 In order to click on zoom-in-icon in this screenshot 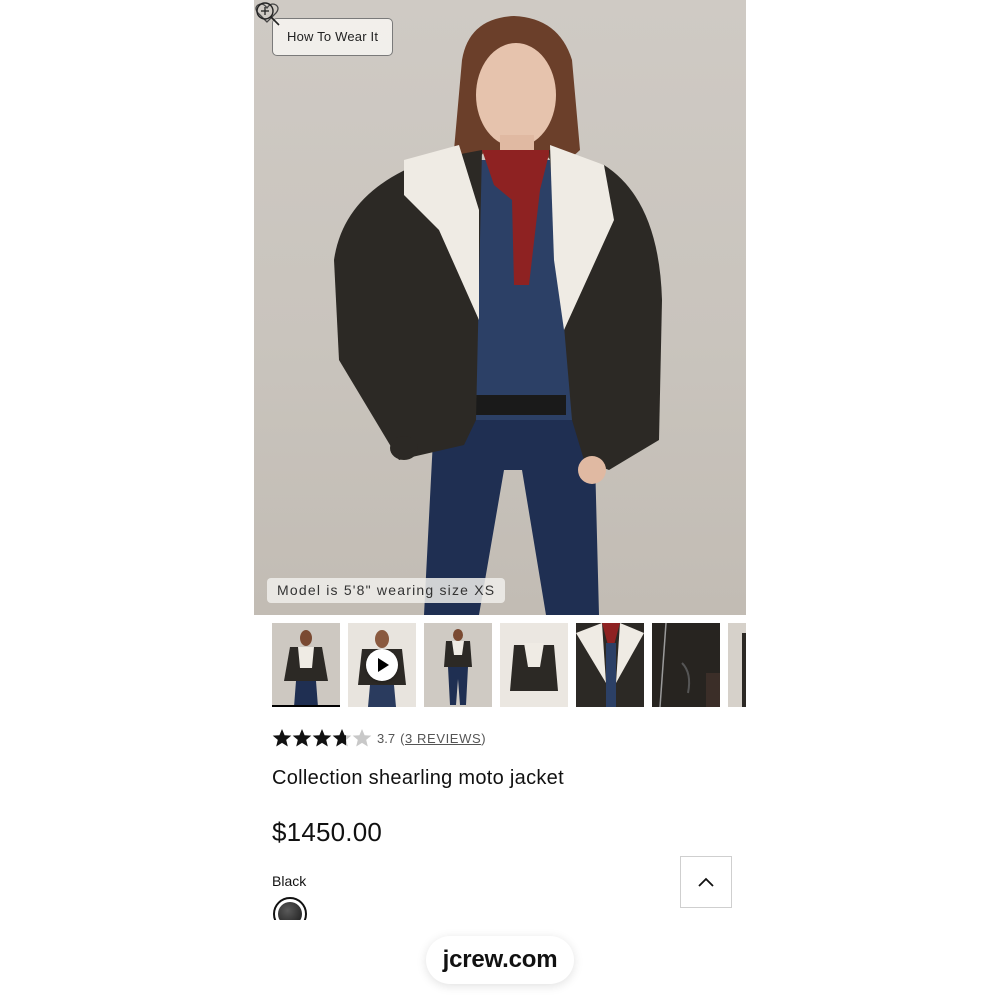, I will do `click(268, 14)`.